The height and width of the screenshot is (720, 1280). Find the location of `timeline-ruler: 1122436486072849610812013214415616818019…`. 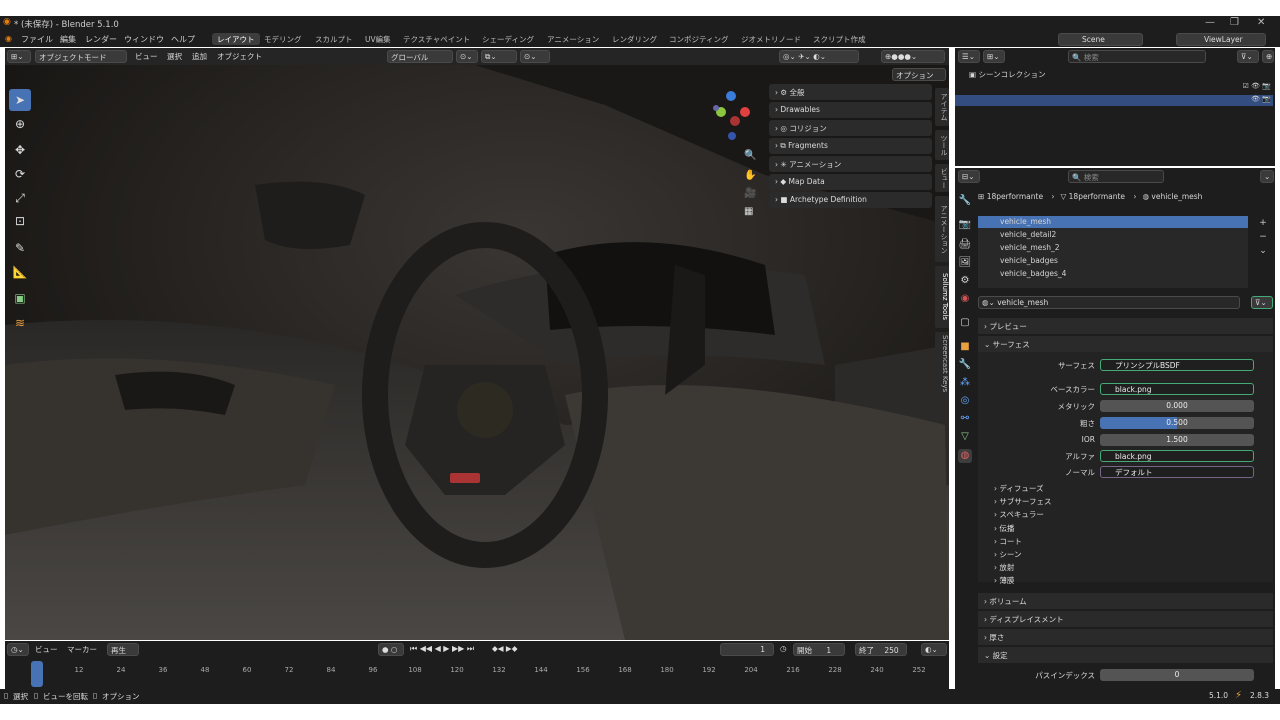

timeline-ruler: 1122436486072849610812013214415616818019… is located at coordinates (477, 665).